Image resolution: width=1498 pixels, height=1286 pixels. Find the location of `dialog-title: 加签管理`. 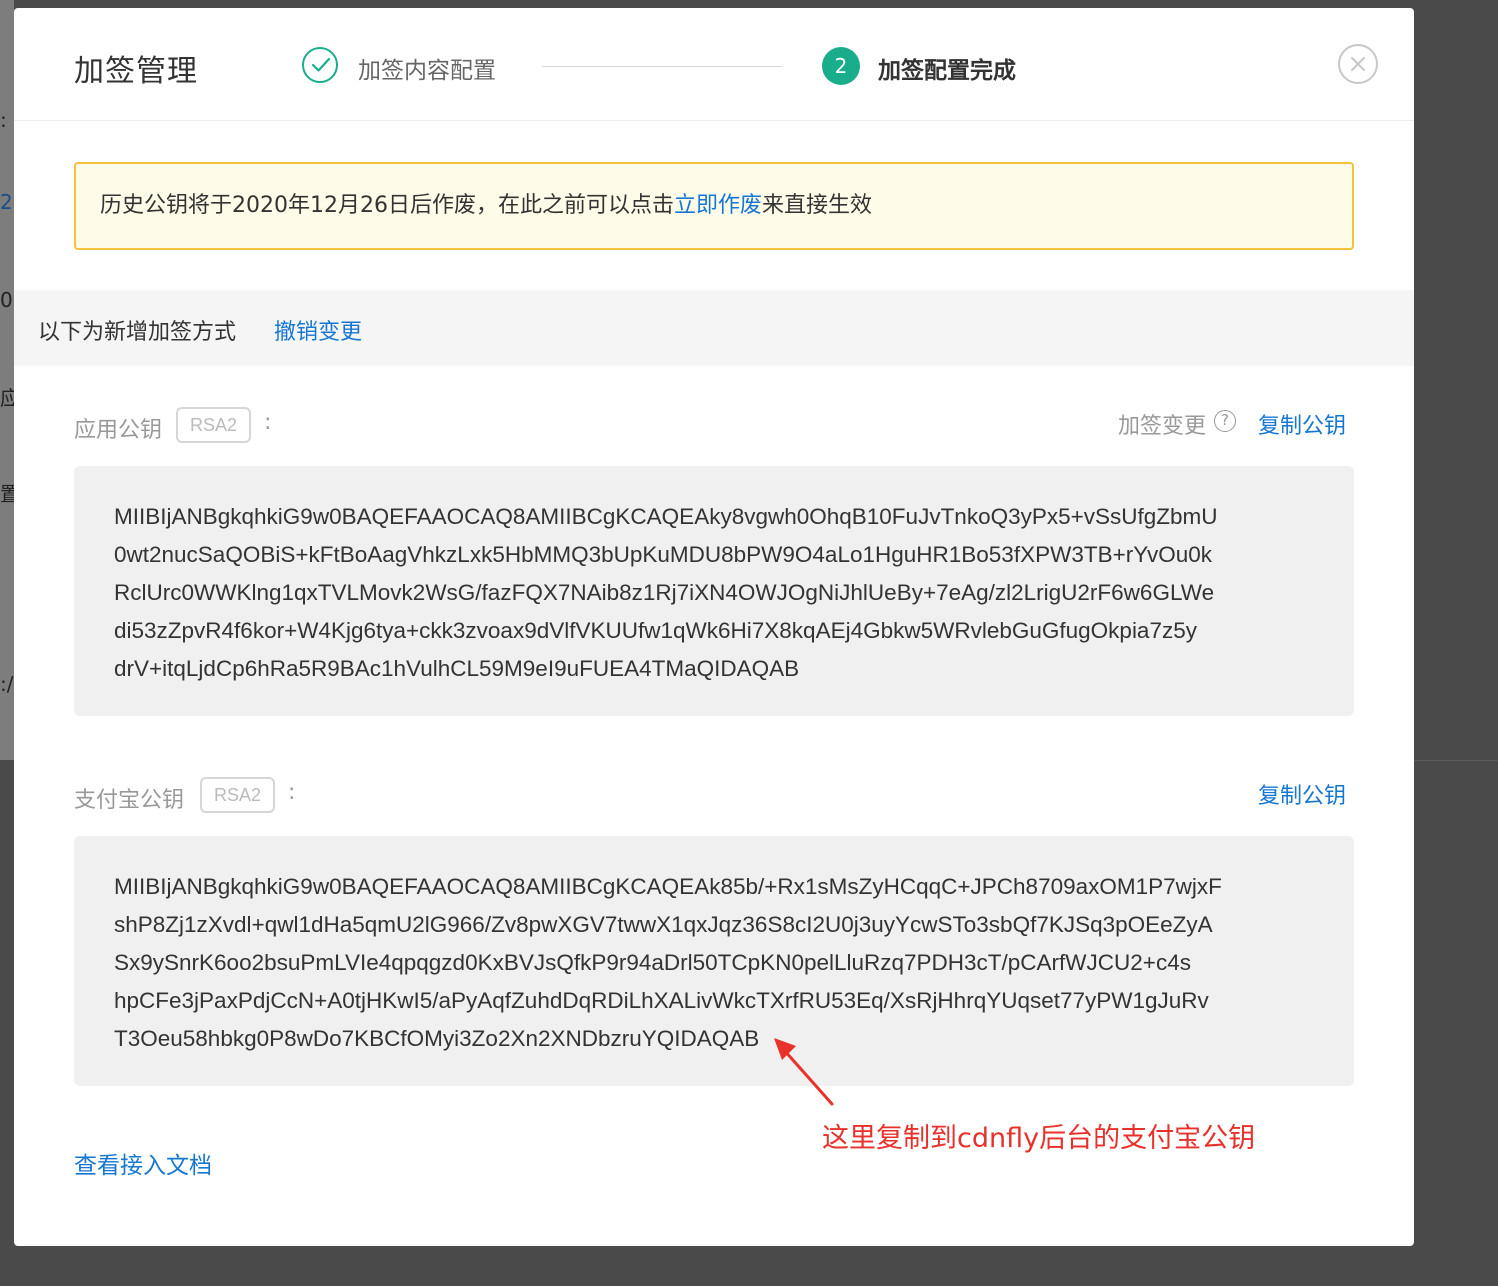

dialog-title: 加签管理 is located at coordinates (136, 71).